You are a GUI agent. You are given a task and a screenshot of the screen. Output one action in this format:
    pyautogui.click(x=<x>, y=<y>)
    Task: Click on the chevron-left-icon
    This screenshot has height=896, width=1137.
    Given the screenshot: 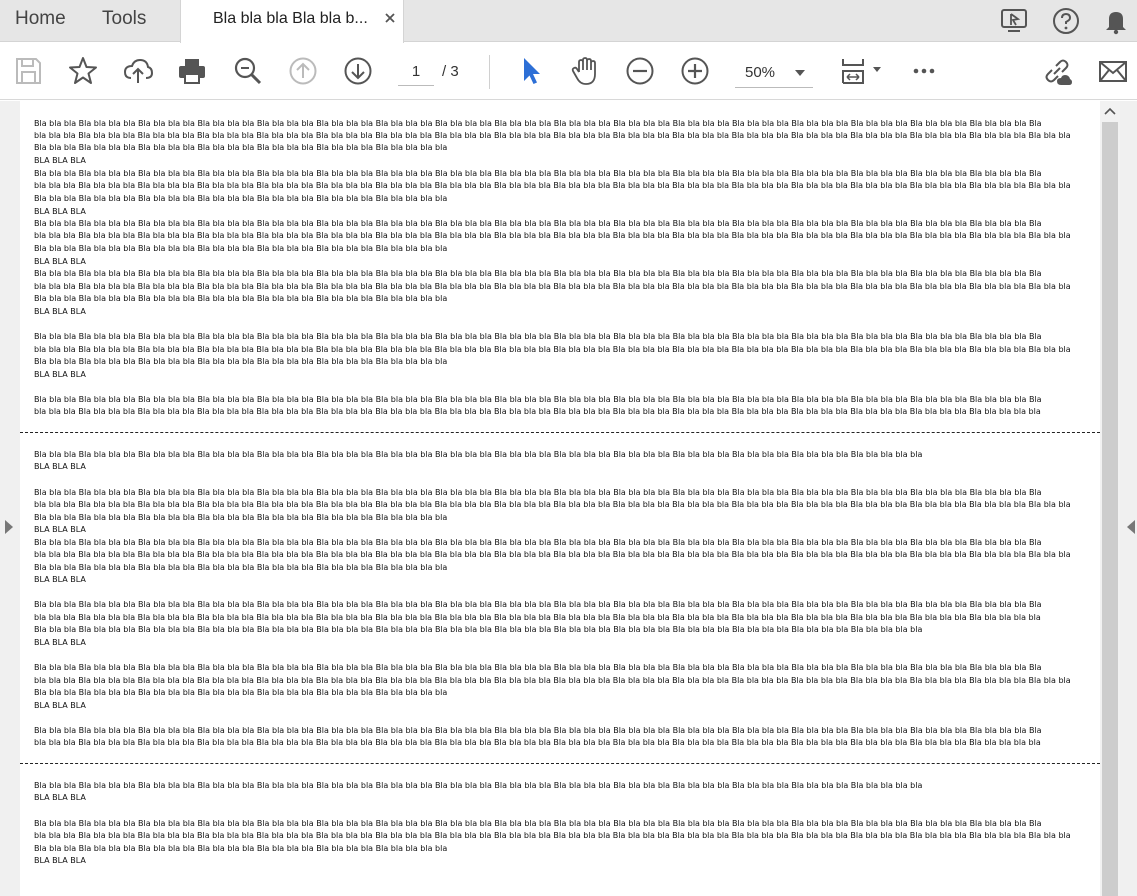 What is the action you would take?
    pyautogui.click(x=1131, y=527)
    